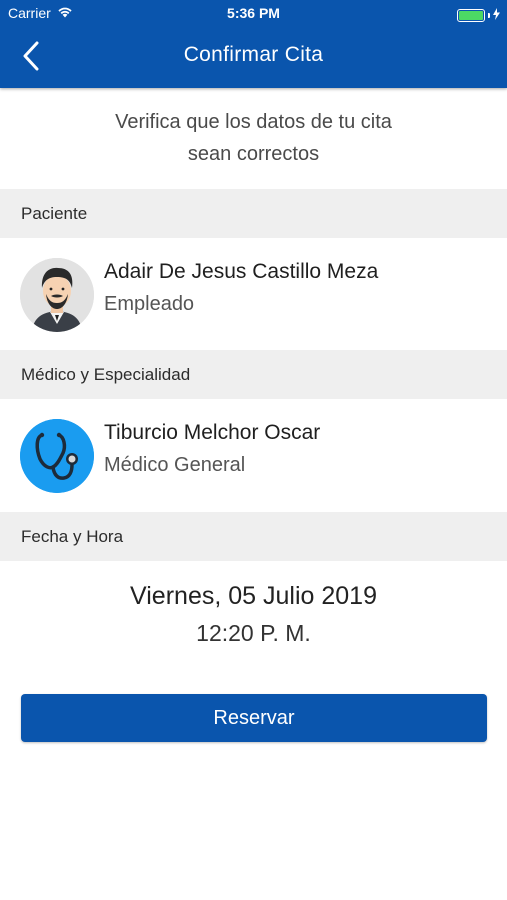 Image resolution: width=507 pixels, height=900 pixels. What do you see at coordinates (253, 54) in the screenshot?
I see `page-title: Confirmar Cita` at bounding box center [253, 54].